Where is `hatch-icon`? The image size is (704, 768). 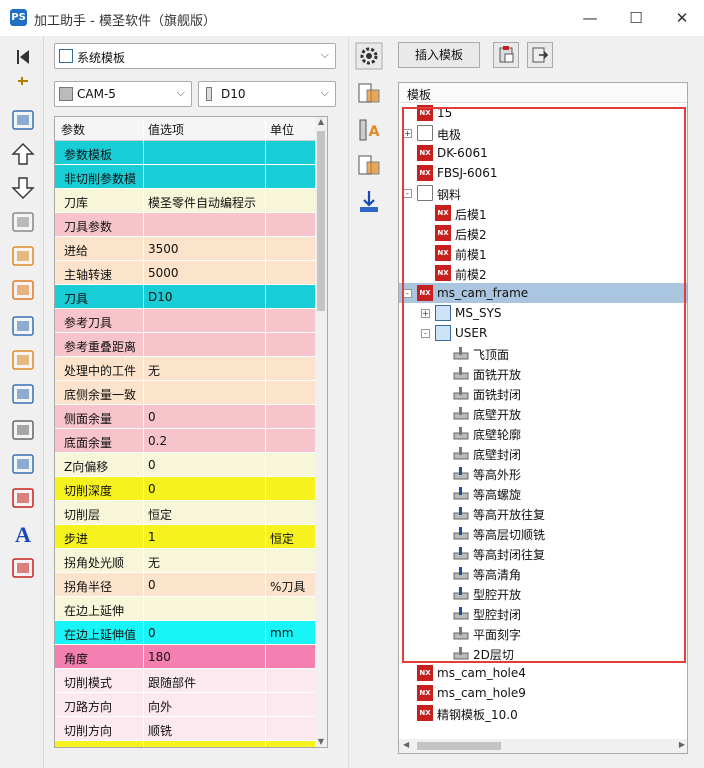 hatch-icon is located at coordinates (23, 430).